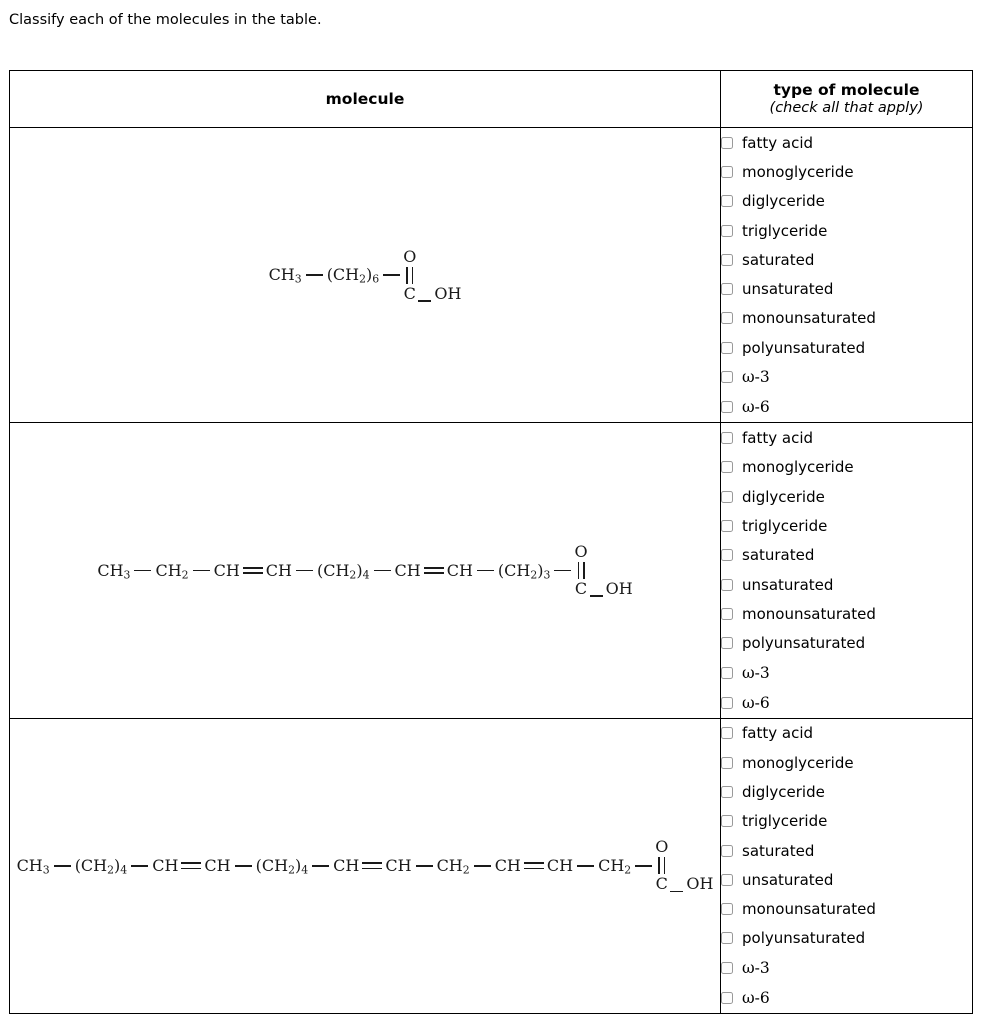  Describe the element at coordinates (619, 589) in the screenshot. I see `hydroxyl-group: OH` at that location.